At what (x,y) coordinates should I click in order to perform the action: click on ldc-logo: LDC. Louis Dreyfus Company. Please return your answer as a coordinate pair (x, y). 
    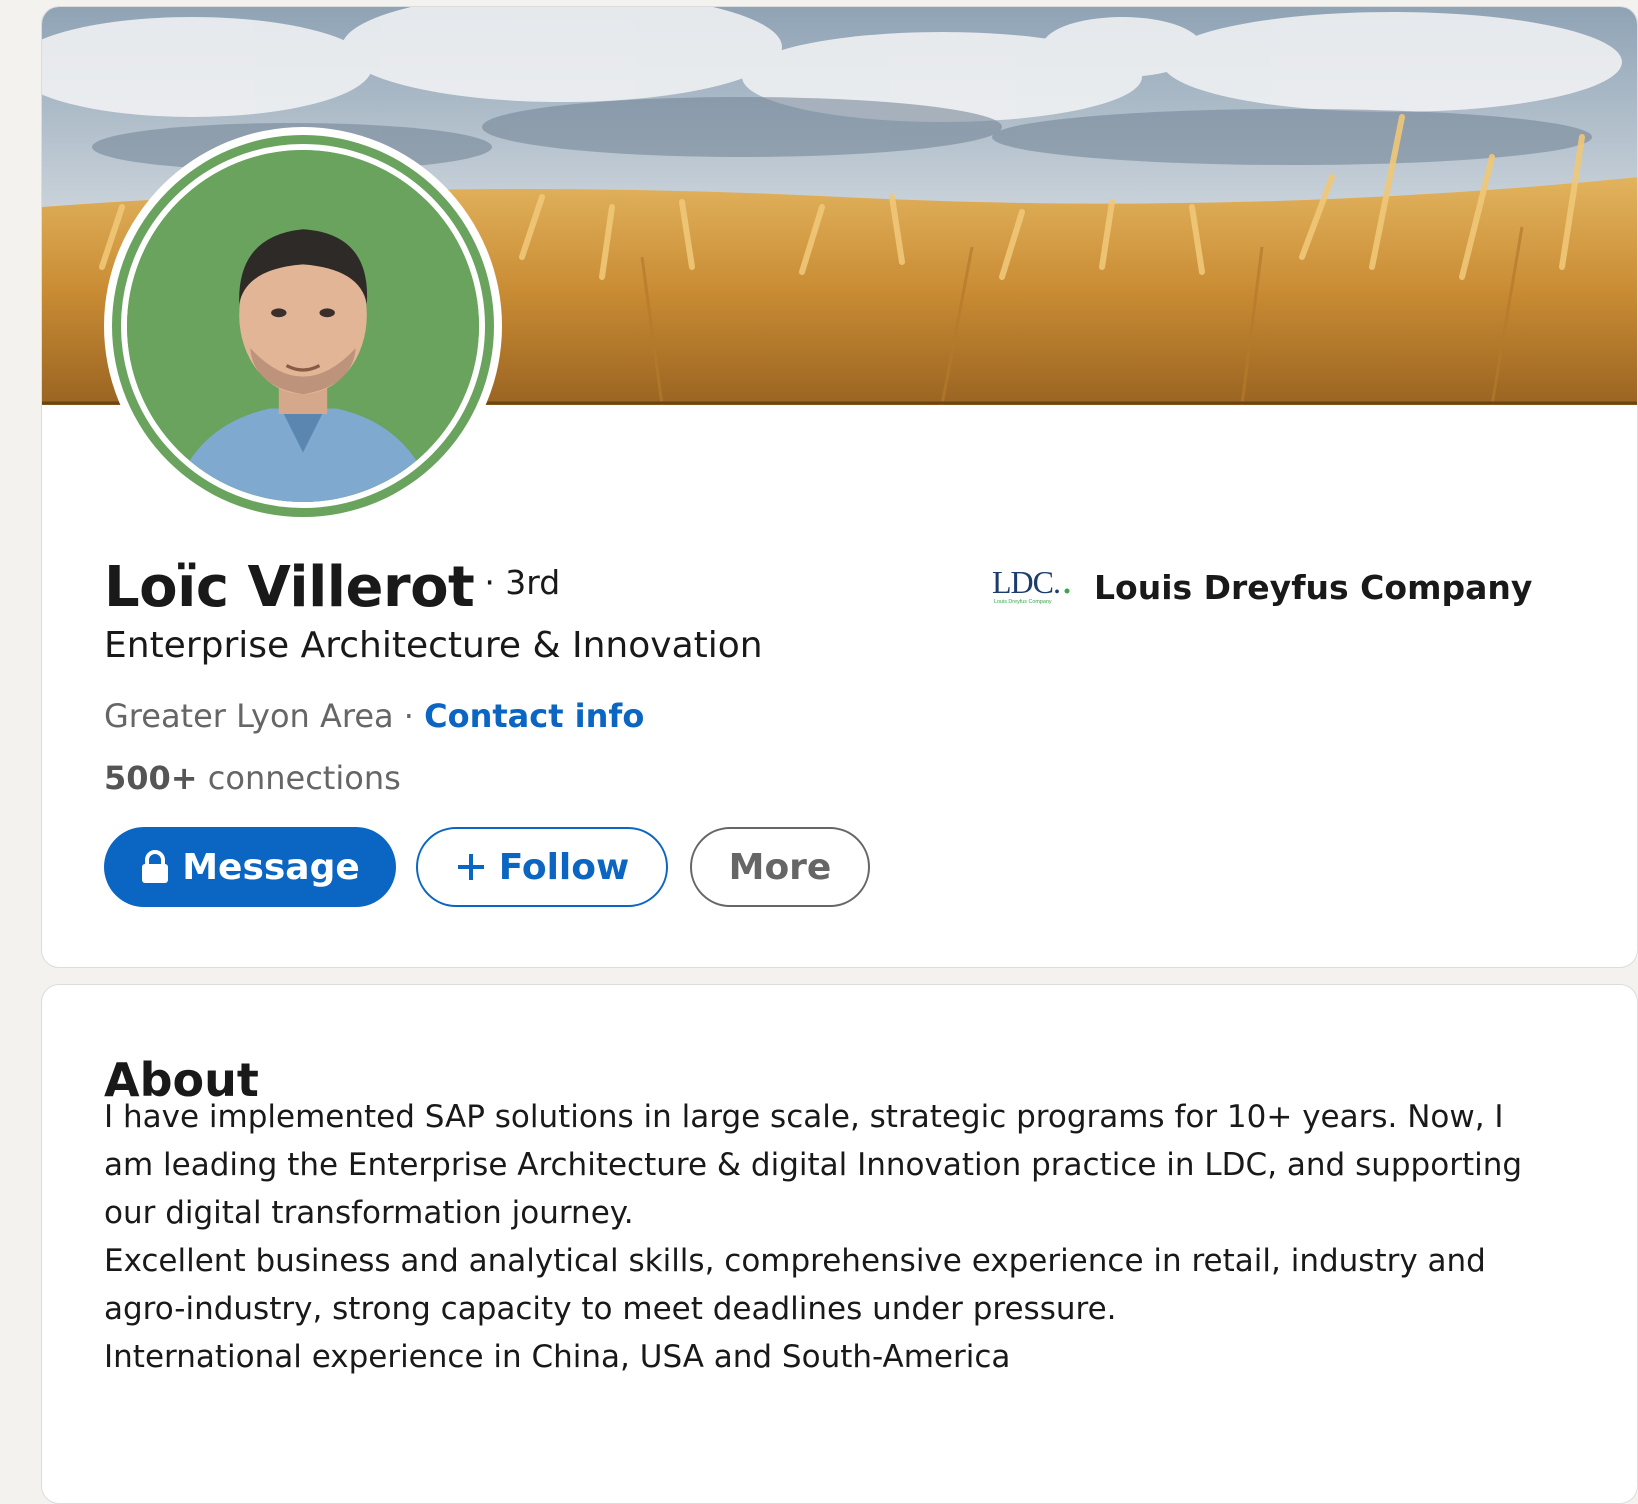
    Looking at the image, I should click on (1031, 584).